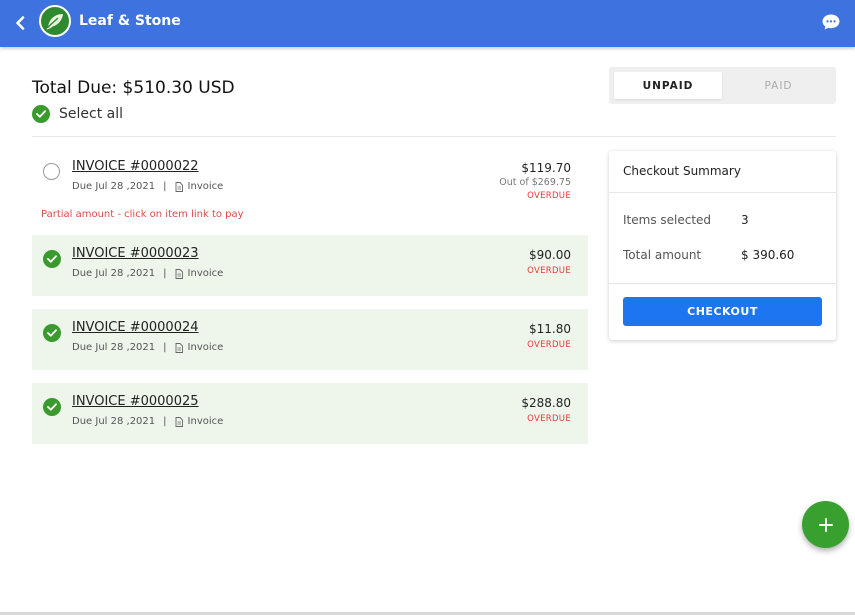 The image size is (855, 615). I want to click on invoice-amount: $11.80, so click(550, 329).